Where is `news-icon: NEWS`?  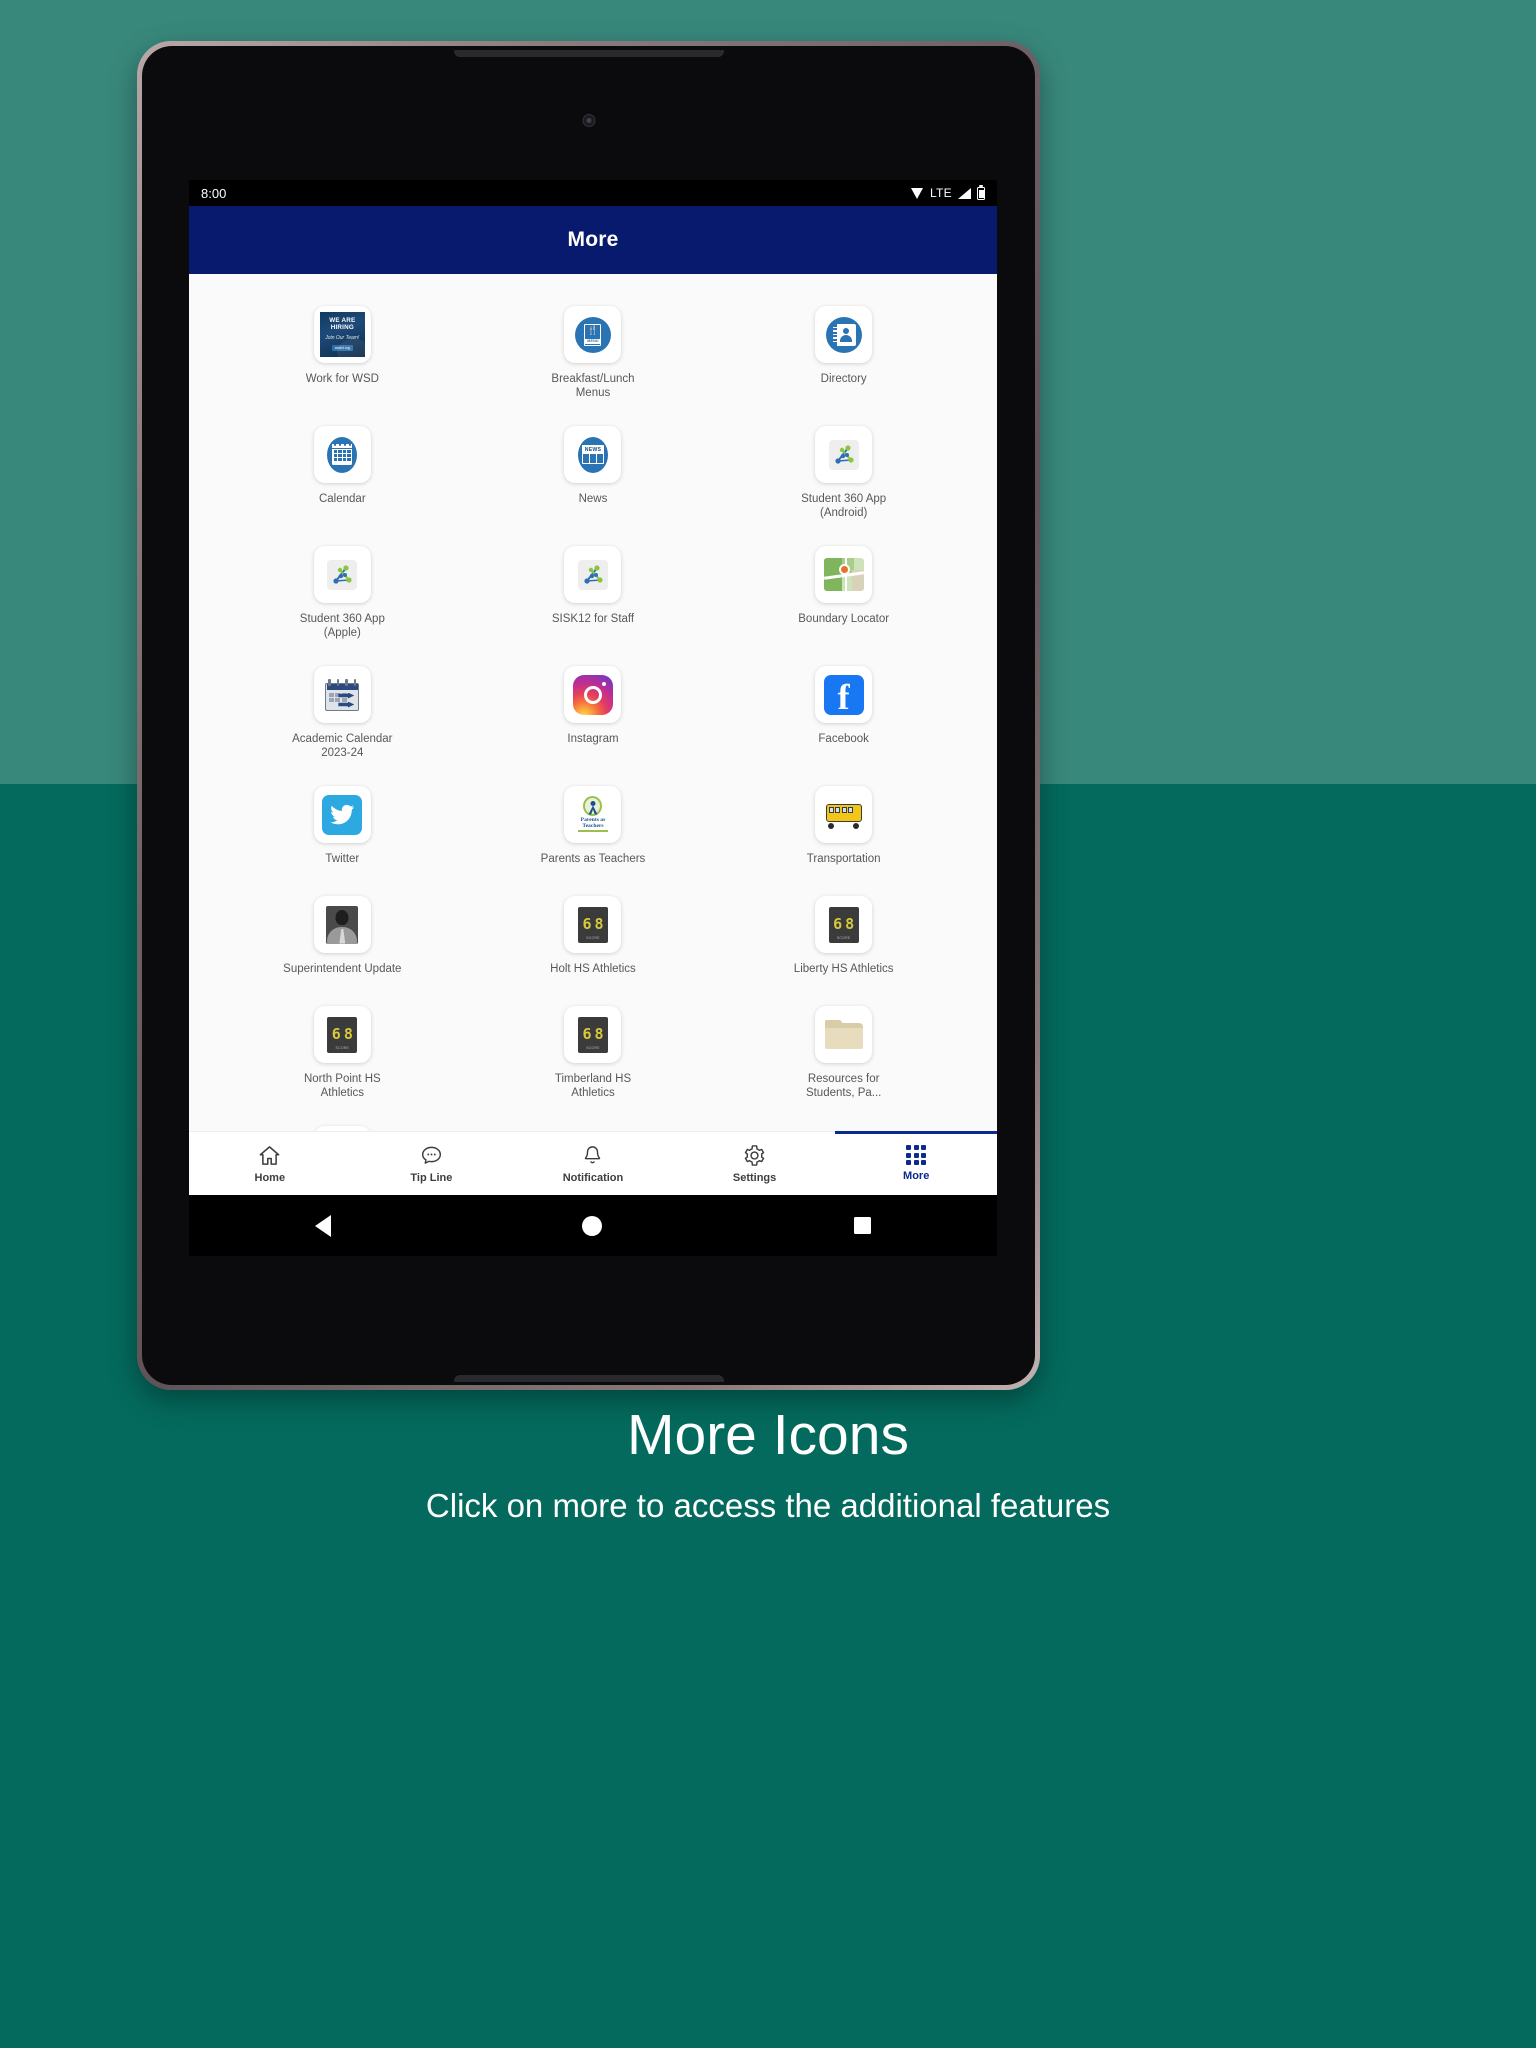 news-icon: NEWS is located at coordinates (593, 454).